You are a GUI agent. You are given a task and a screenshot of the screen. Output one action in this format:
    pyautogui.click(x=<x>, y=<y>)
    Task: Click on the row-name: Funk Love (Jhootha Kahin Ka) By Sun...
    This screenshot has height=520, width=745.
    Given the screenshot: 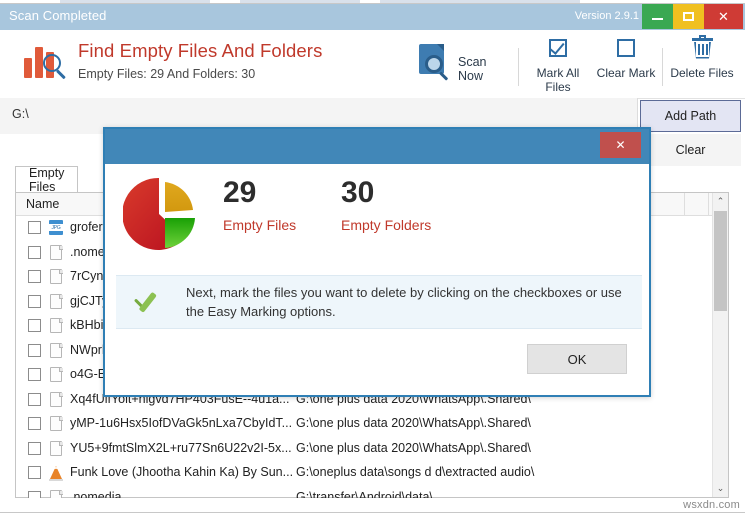 What is the action you would take?
    pyautogui.click(x=182, y=472)
    